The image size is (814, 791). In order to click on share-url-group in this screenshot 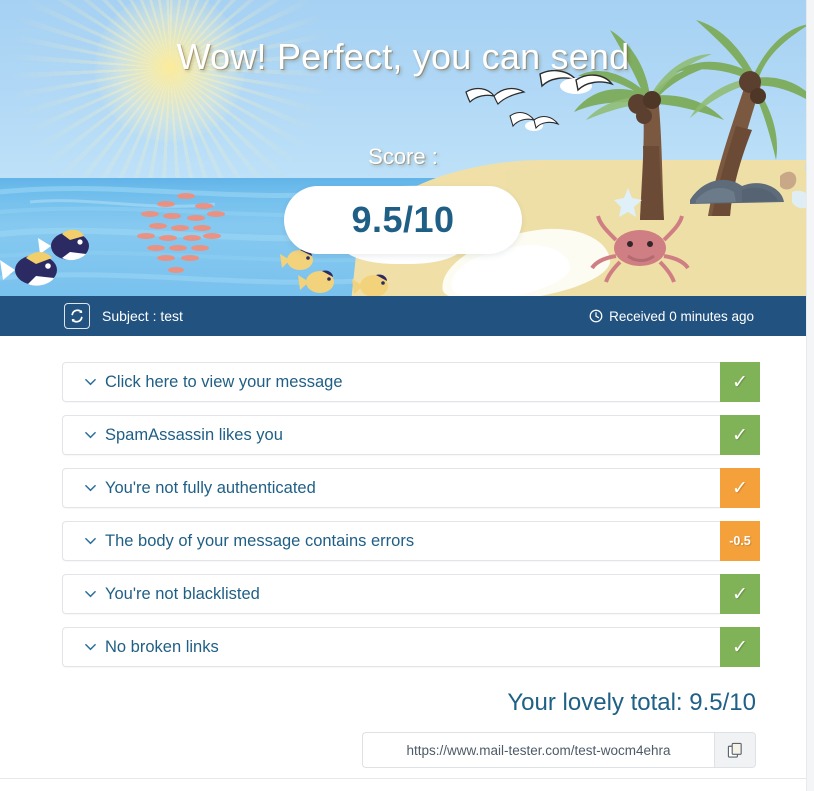, I will do `click(407, 750)`.